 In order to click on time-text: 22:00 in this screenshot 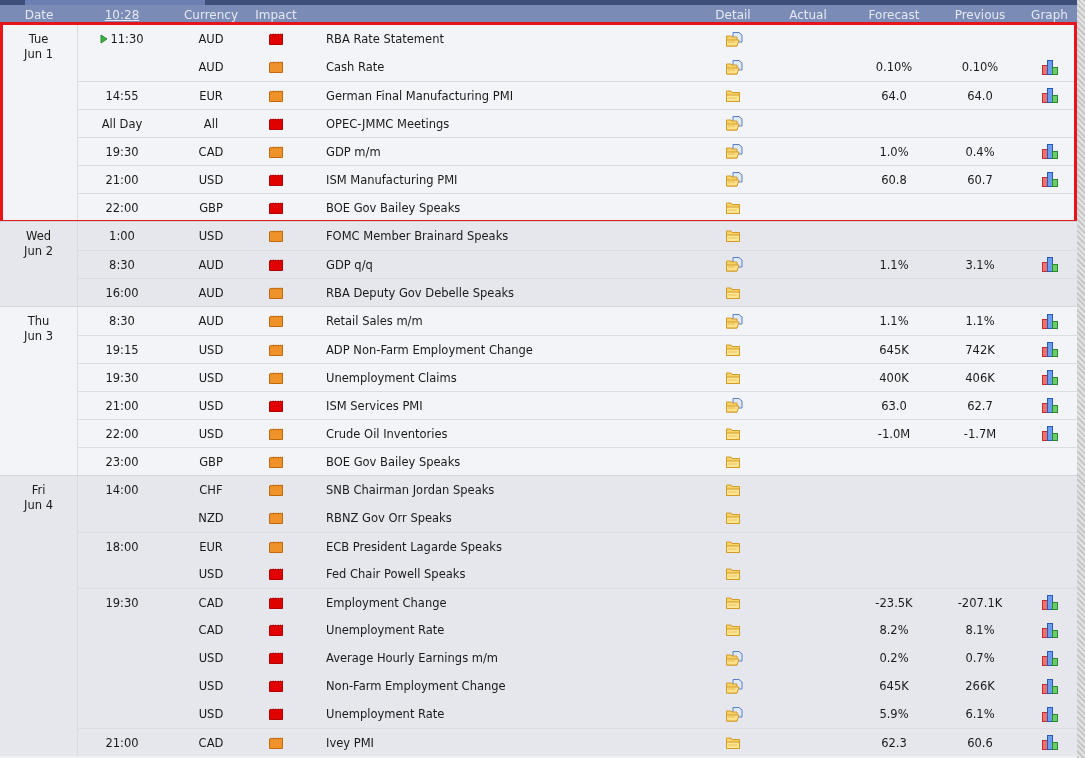, I will do `click(122, 433)`.